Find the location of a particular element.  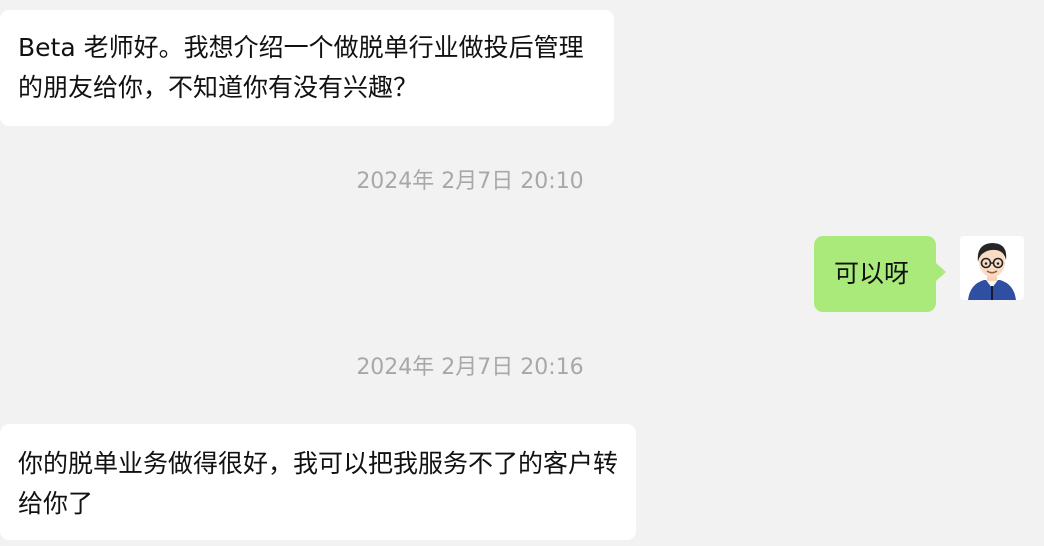

incoming-message-bubble: 你的脱单业务做得很好，我可以把我服务不了的客户转给你了 is located at coordinates (318, 482).